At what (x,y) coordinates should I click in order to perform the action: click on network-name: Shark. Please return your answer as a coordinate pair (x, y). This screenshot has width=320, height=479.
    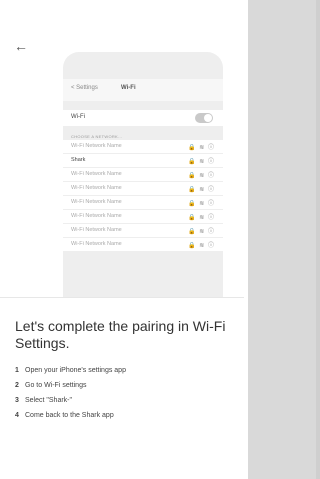
    Looking at the image, I should click on (78, 160).